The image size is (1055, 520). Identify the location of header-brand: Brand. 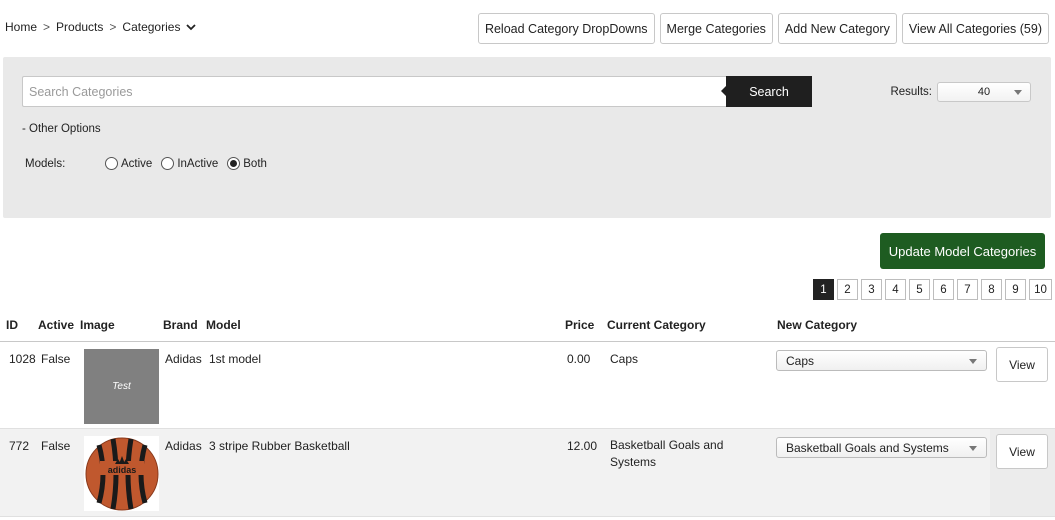
(180, 325).